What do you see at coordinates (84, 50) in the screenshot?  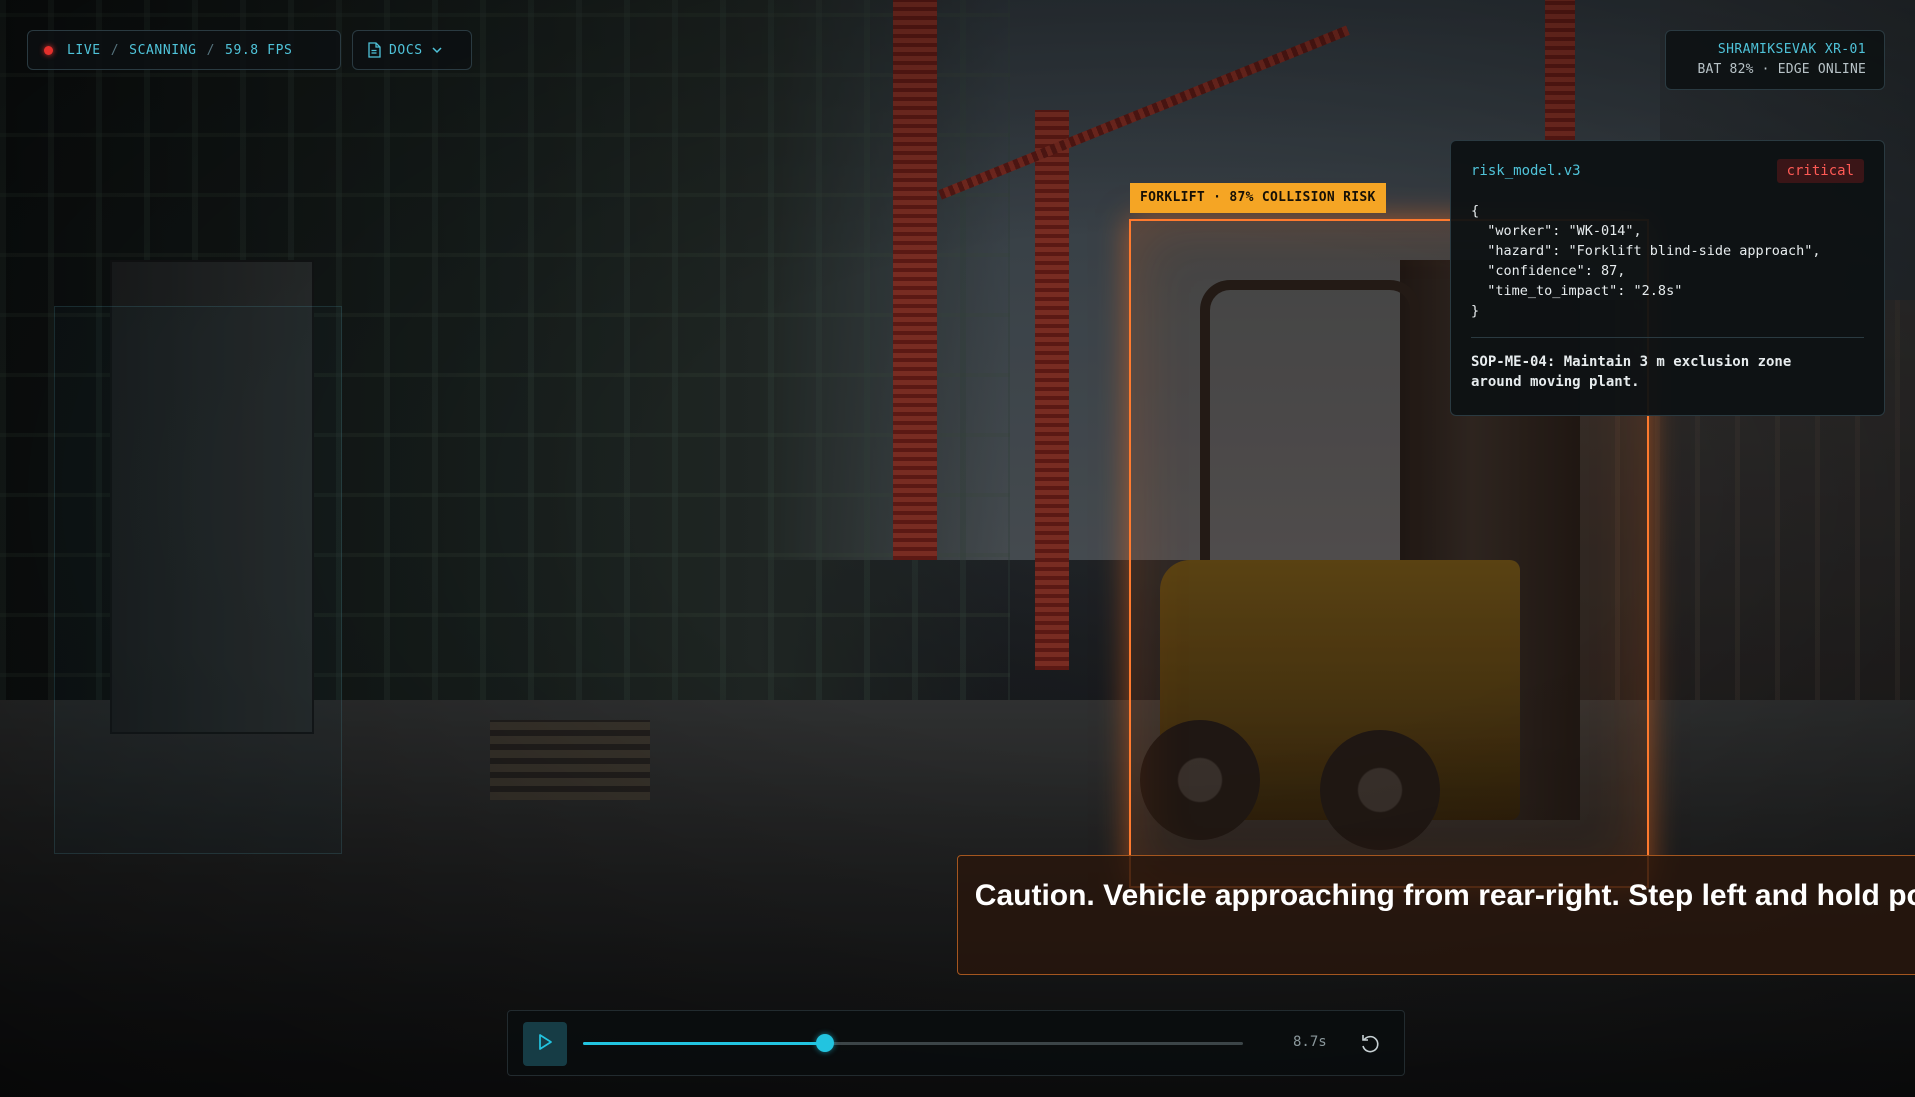 I see `live-label: LIVE` at bounding box center [84, 50].